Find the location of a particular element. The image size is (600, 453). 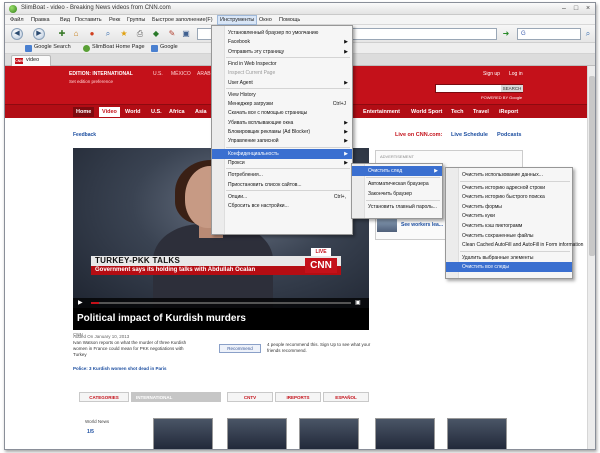

clear-menu-item: Очистить формы is located at coordinates (509, 207).